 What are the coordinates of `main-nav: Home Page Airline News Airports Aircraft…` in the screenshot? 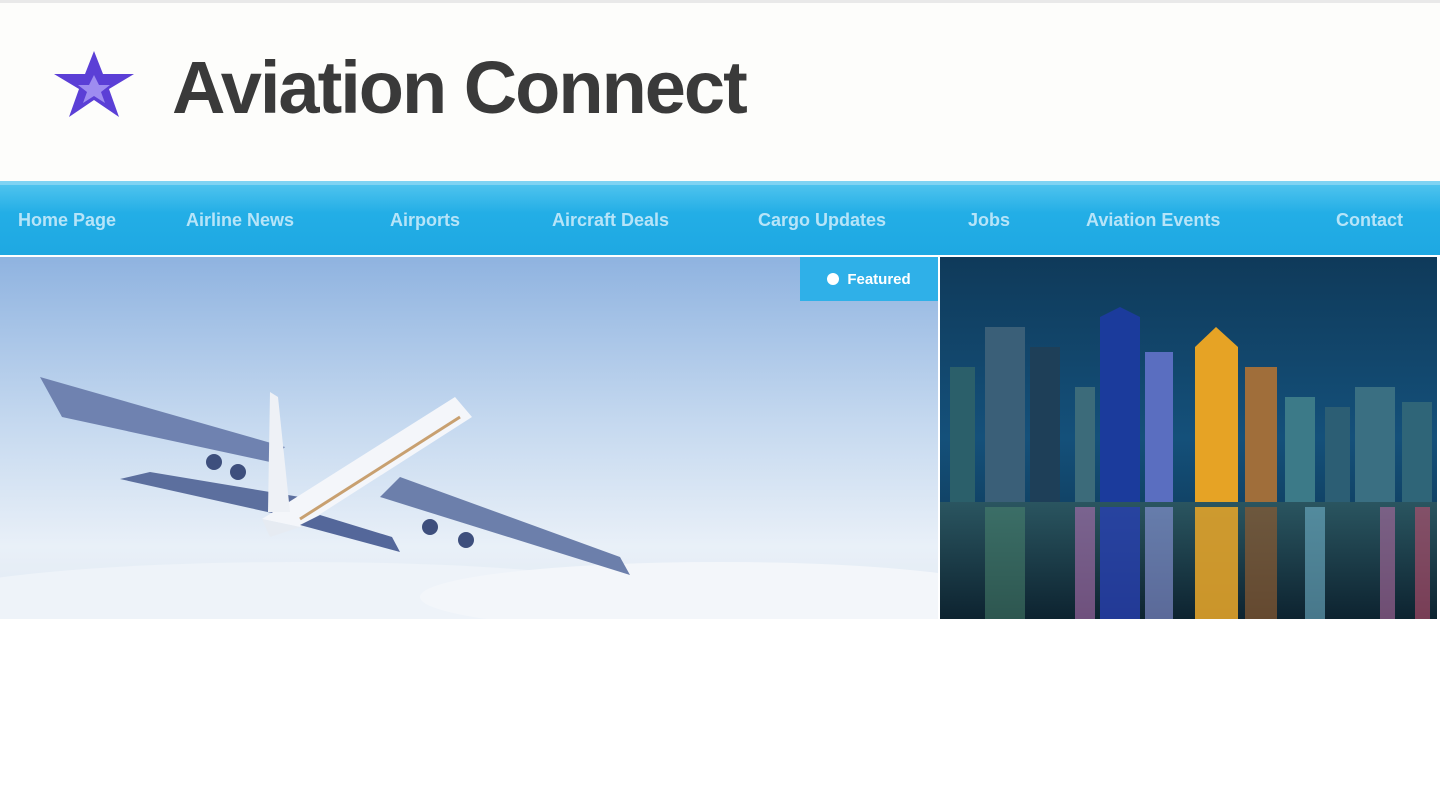 It's located at (720, 218).